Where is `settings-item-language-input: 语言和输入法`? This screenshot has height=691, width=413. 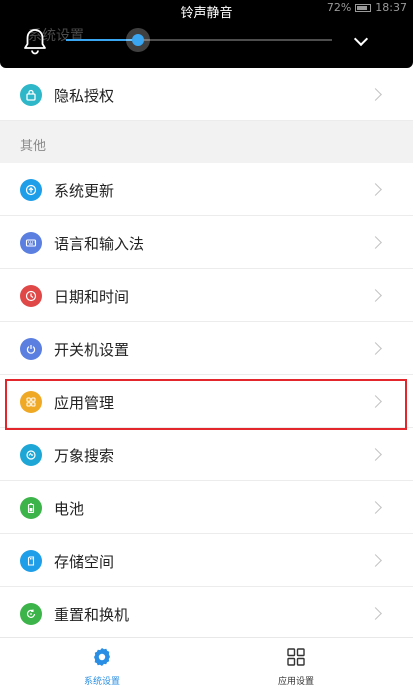 settings-item-language-input: 语言和输入法 is located at coordinates (206, 242).